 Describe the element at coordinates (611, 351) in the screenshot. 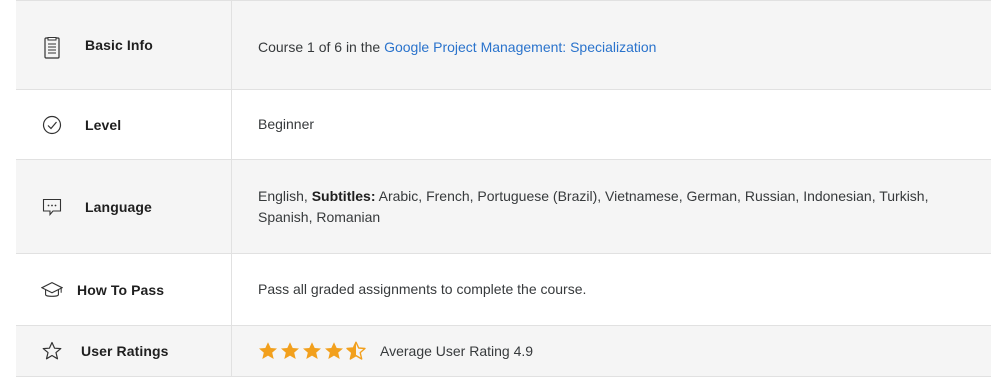

I see `user-ratings-value: Average User Rating 4.9` at that location.